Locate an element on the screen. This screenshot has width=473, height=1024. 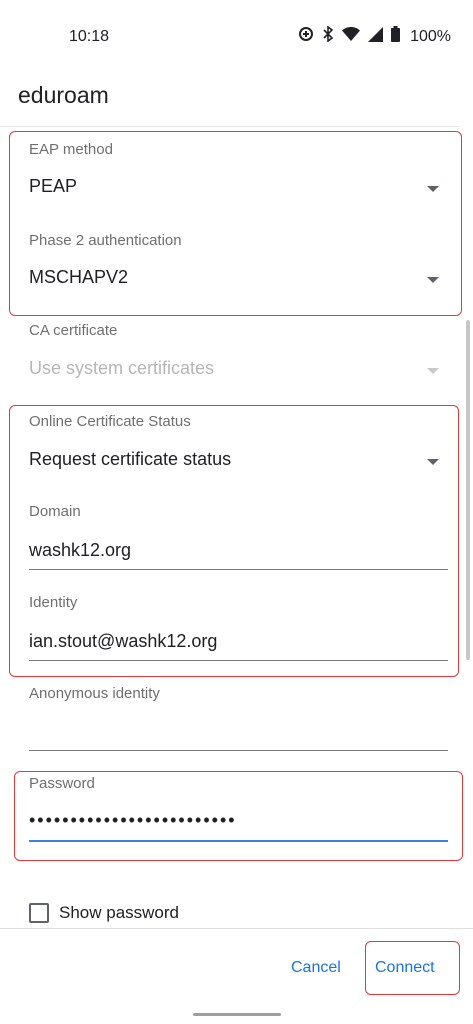
ocsp-dropdown: Request certificate status is located at coordinates (234, 463).